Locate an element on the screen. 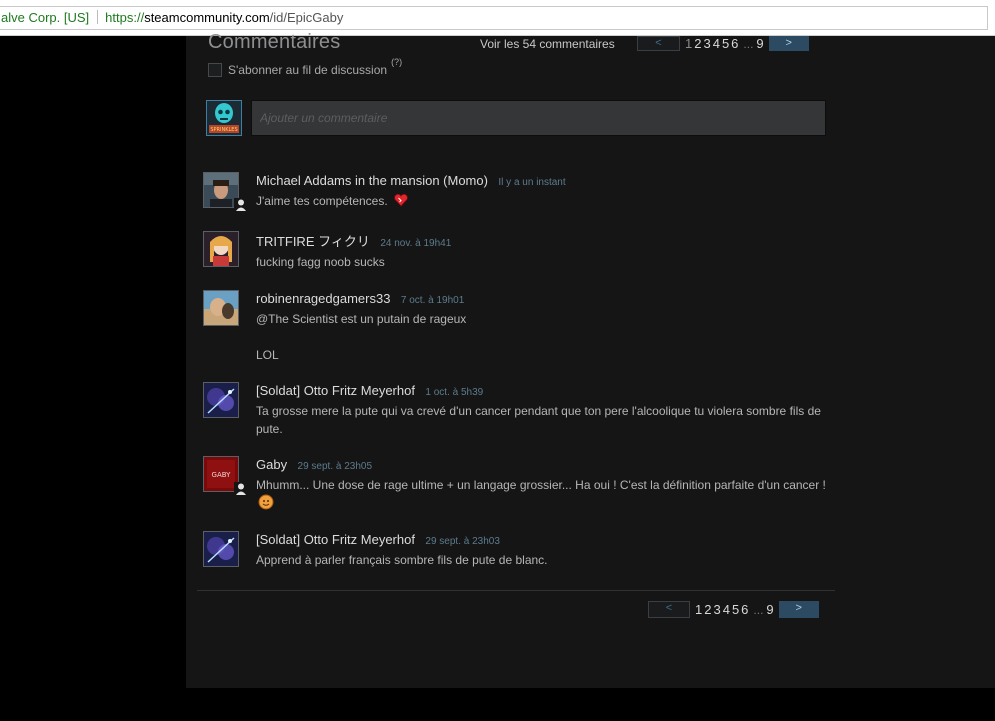  my-avatar: SPRINKLES is located at coordinates (224, 118).